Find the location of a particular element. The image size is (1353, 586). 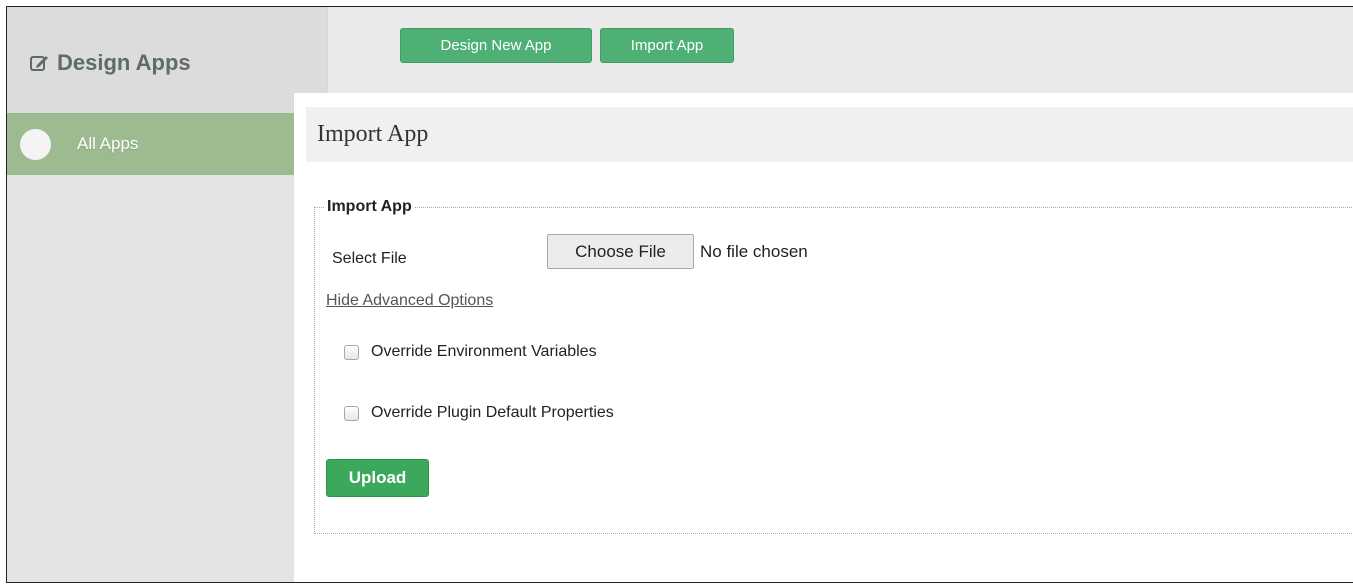

sidebar-title: Design Apps is located at coordinates (110, 63).